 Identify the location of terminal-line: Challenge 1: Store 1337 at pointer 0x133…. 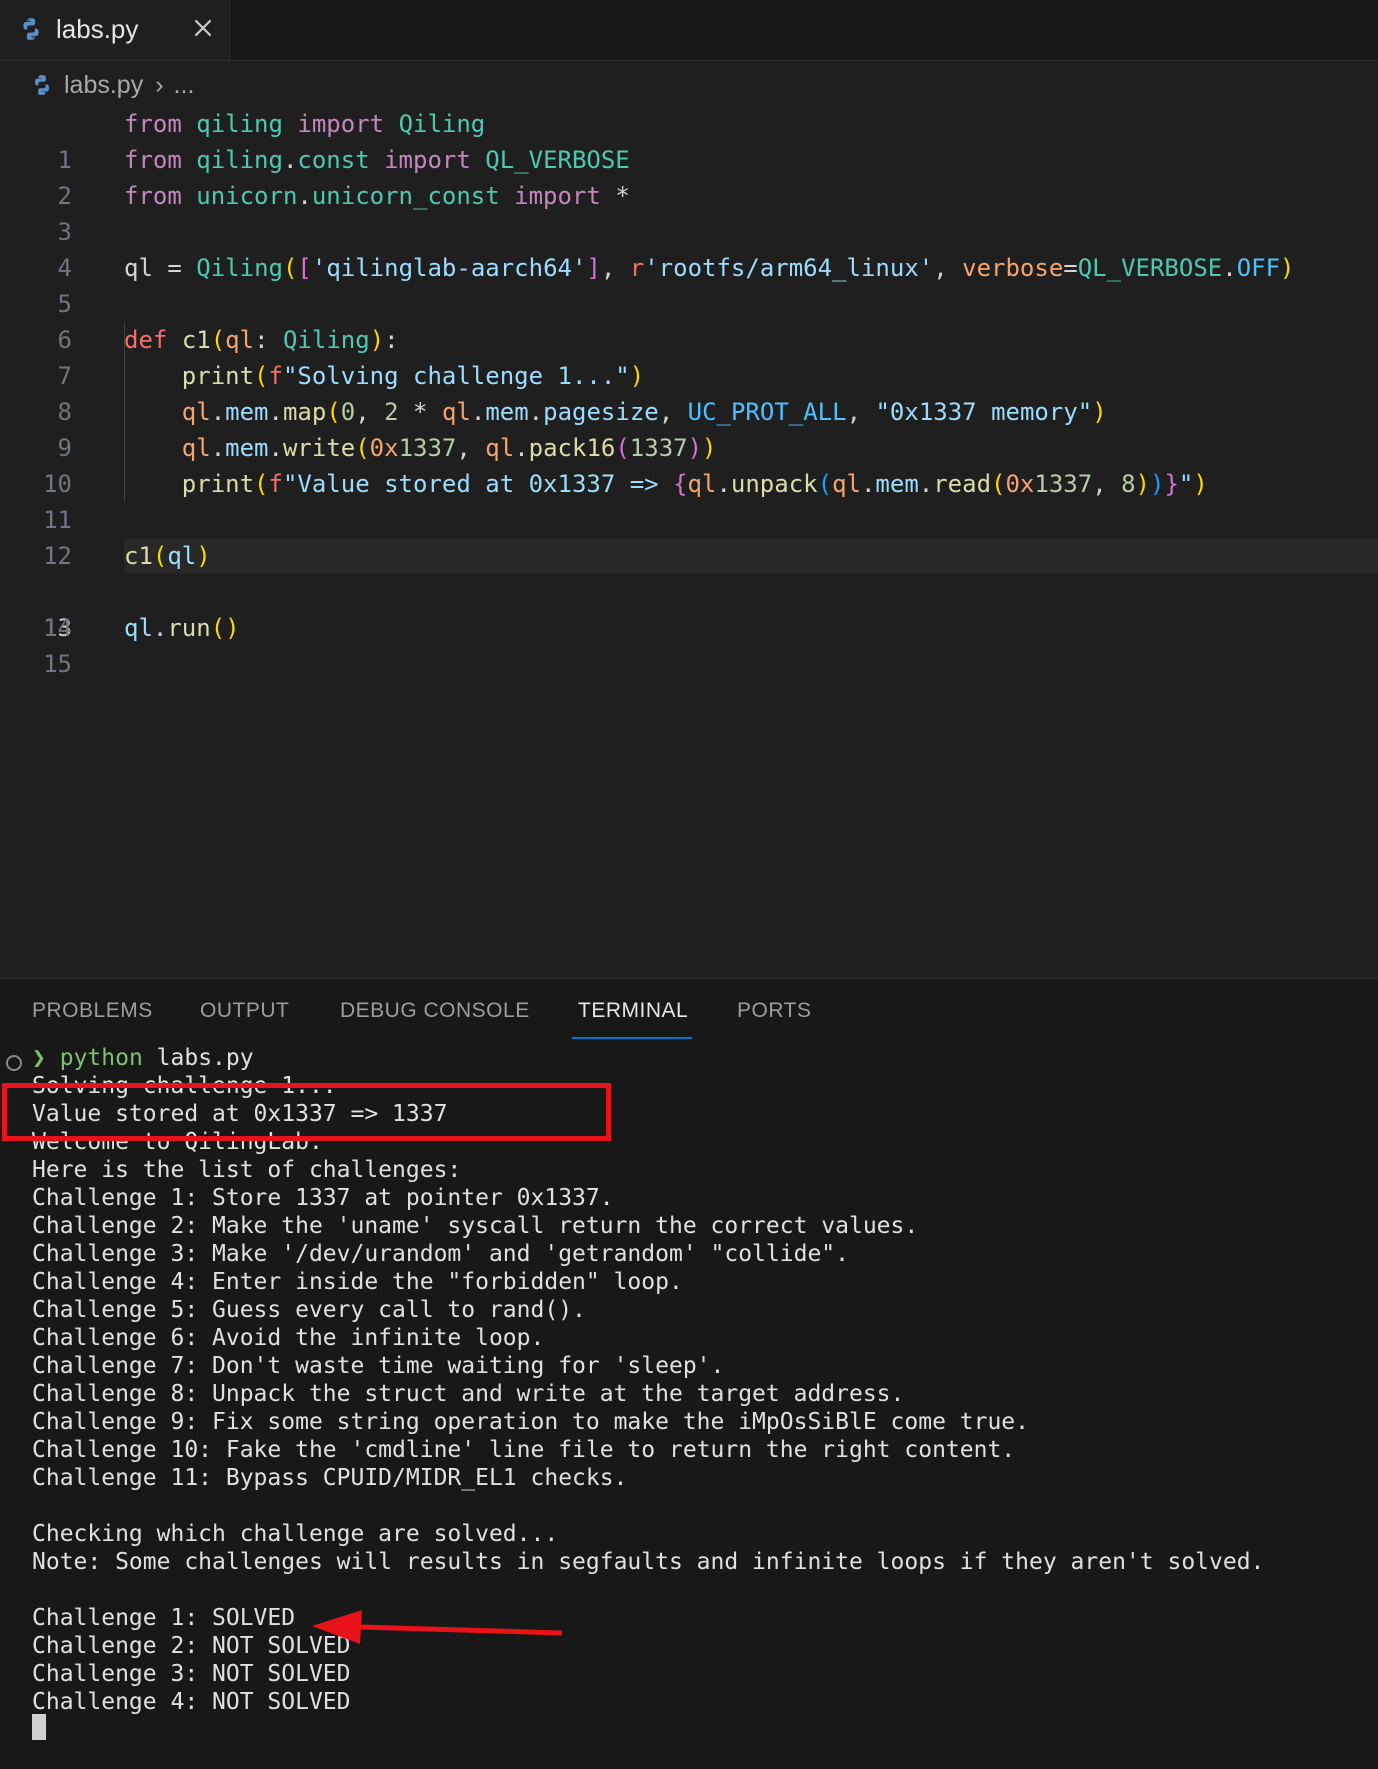
(323, 1198).